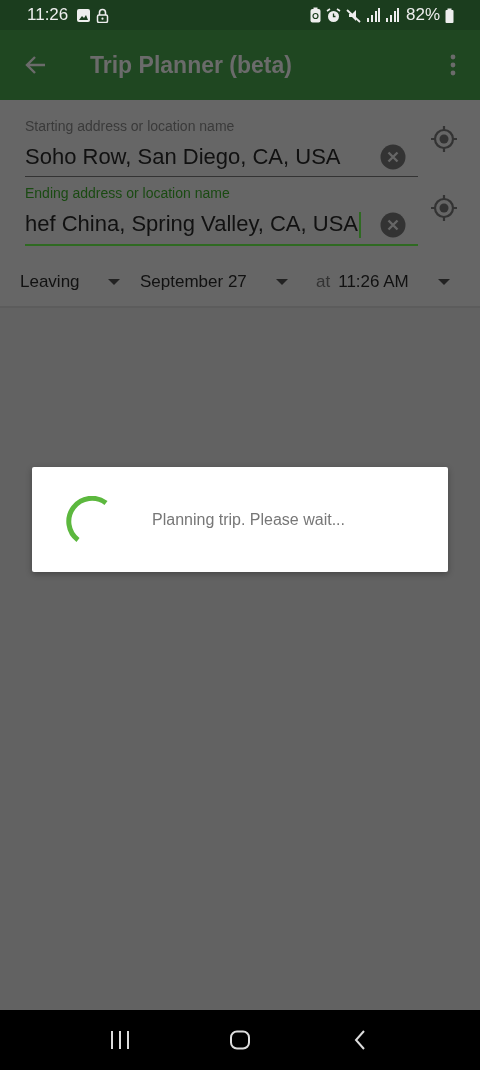 This screenshot has width=480, height=1070. Describe the element at coordinates (449, 15) in the screenshot. I see `battery-icon` at that location.